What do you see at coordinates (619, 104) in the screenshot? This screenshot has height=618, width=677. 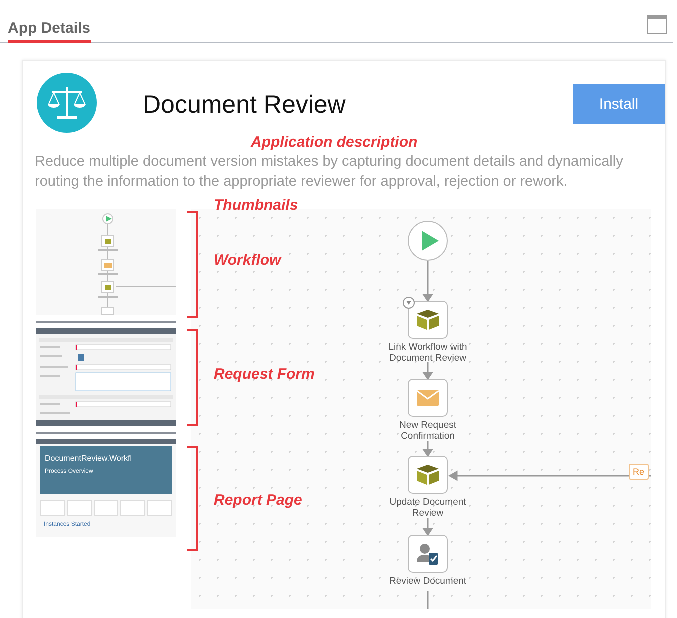 I see `install-button: Install` at bounding box center [619, 104].